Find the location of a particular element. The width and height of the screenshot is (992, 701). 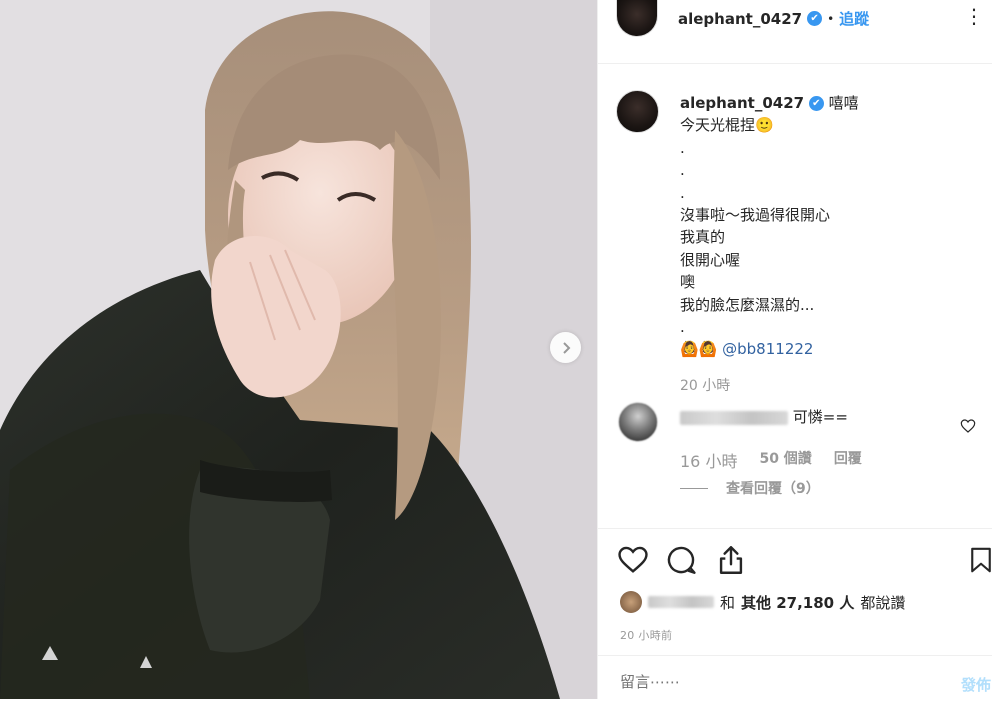

caption-mention-link: @bb811222 is located at coordinates (767, 349).